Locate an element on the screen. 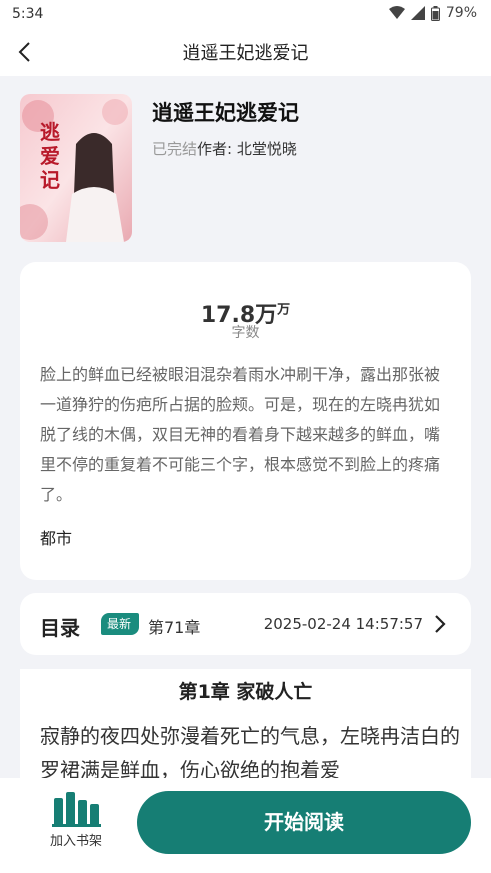 The height and width of the screenshot is (873, 491). book-name: 逍遥王妃逃爱记 is located at coordinates (225, 113).